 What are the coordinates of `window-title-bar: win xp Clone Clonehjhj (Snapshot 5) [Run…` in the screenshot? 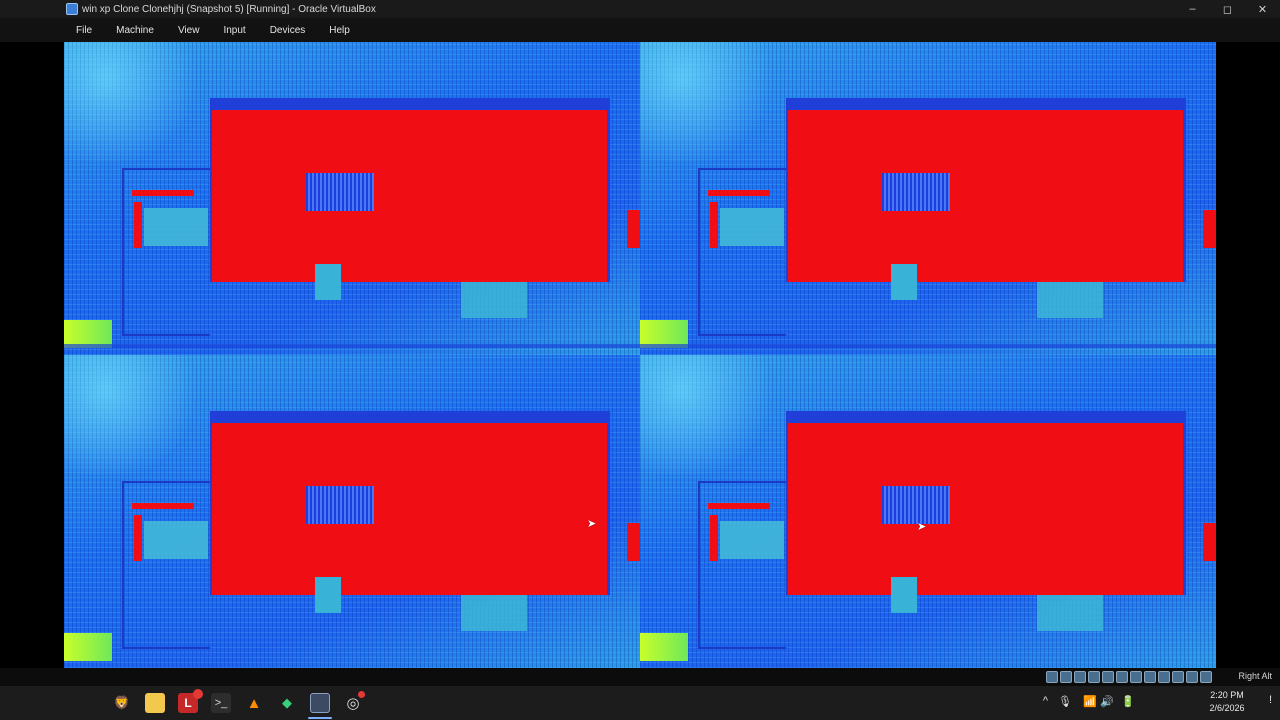 It's located at (640, 9).